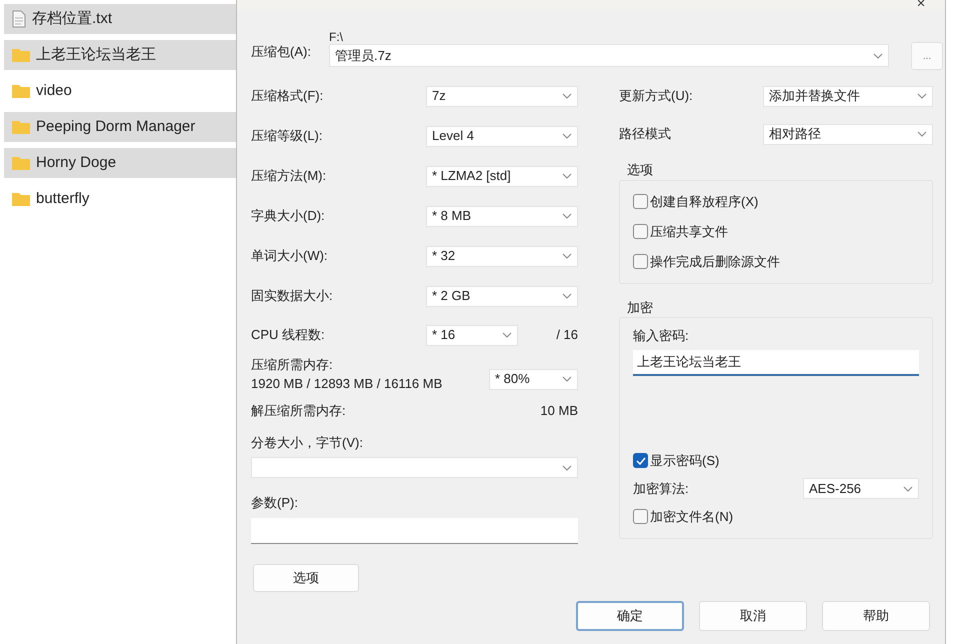 This screenshot has width=960, height=644. Describe the element at coordinates (656, 96) in the screenshot. I see `field-label: 更新方式(U):` at that location.